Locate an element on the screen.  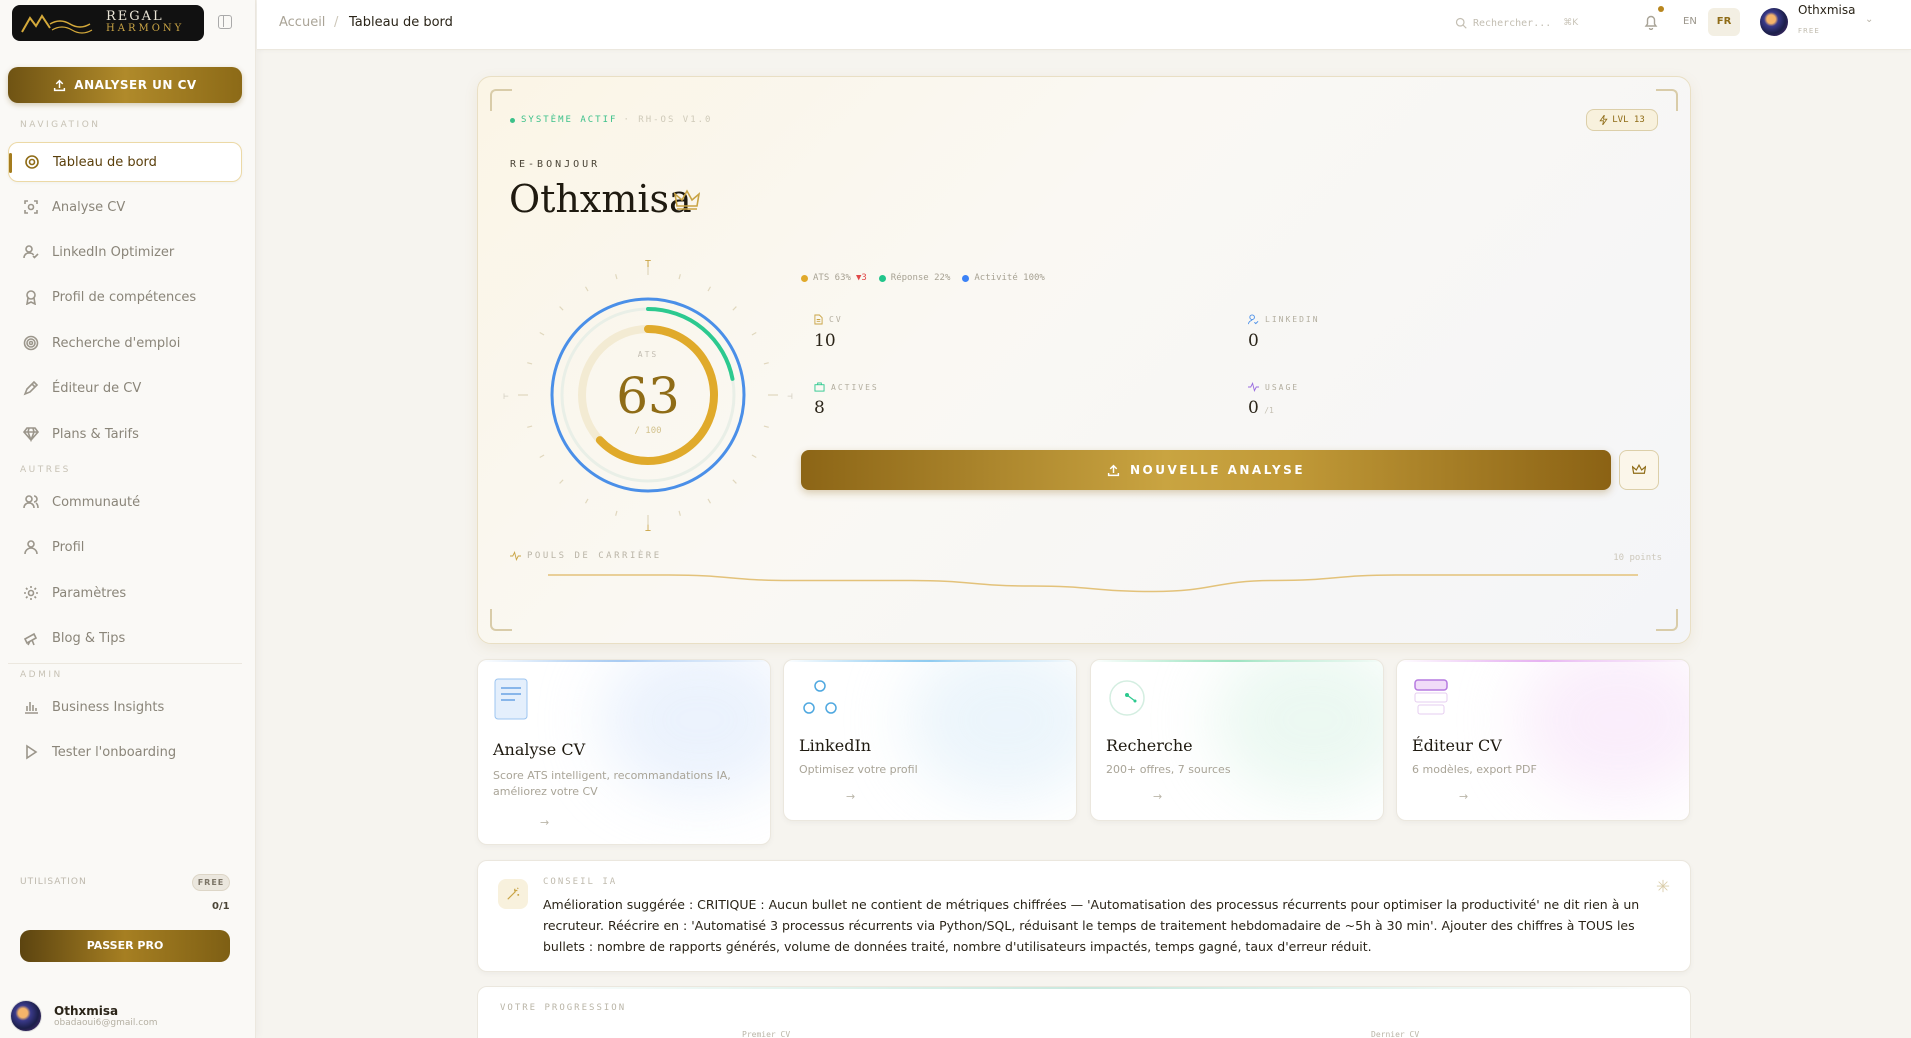
analyse-cv-button: ANALYSER UN CV is located at coordinates (125, 85).